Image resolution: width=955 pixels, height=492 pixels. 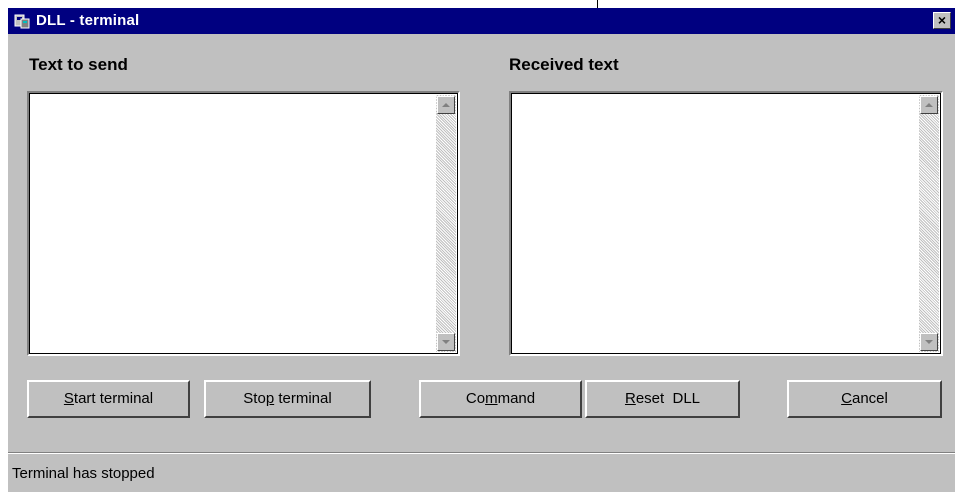 What do you see at coordinates (303, 398) in the screenshot?
I see `stop-label-post: terminal` at bounding box center [303, 398].